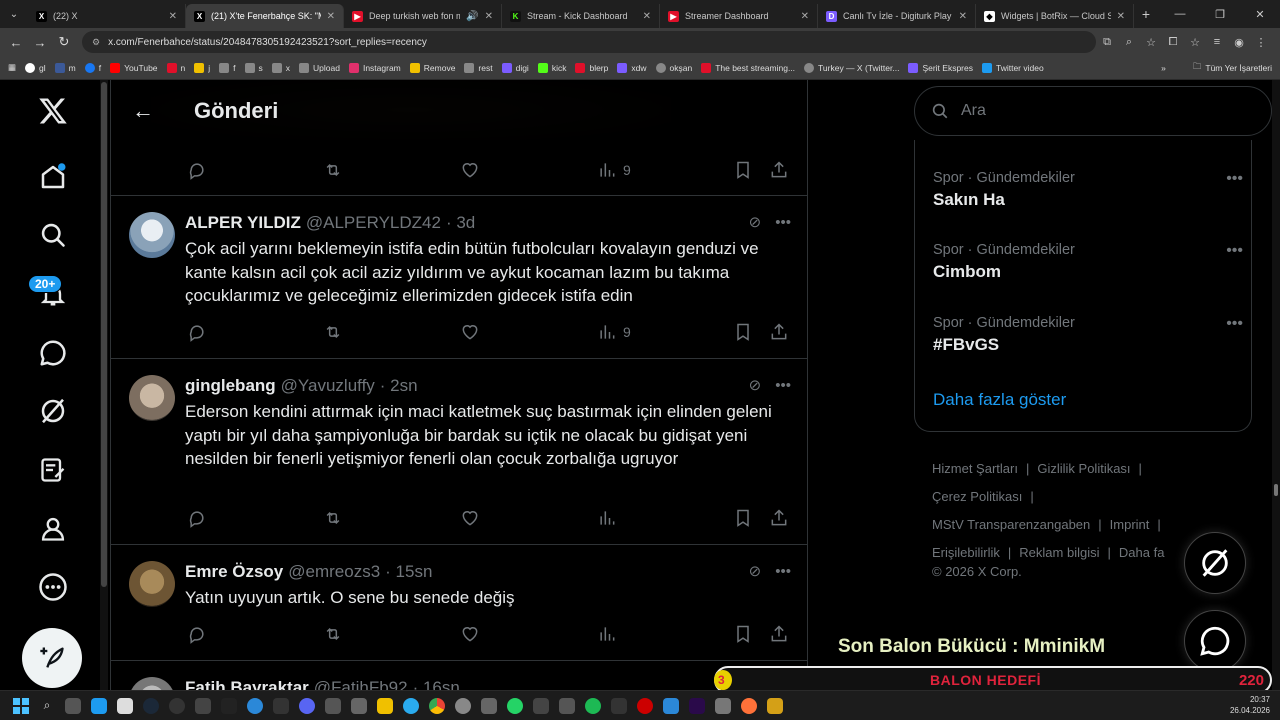 Image resolution: width=1280 pixels, height=720 pixels. I want to click on bookmark: m, so click(65, 67).